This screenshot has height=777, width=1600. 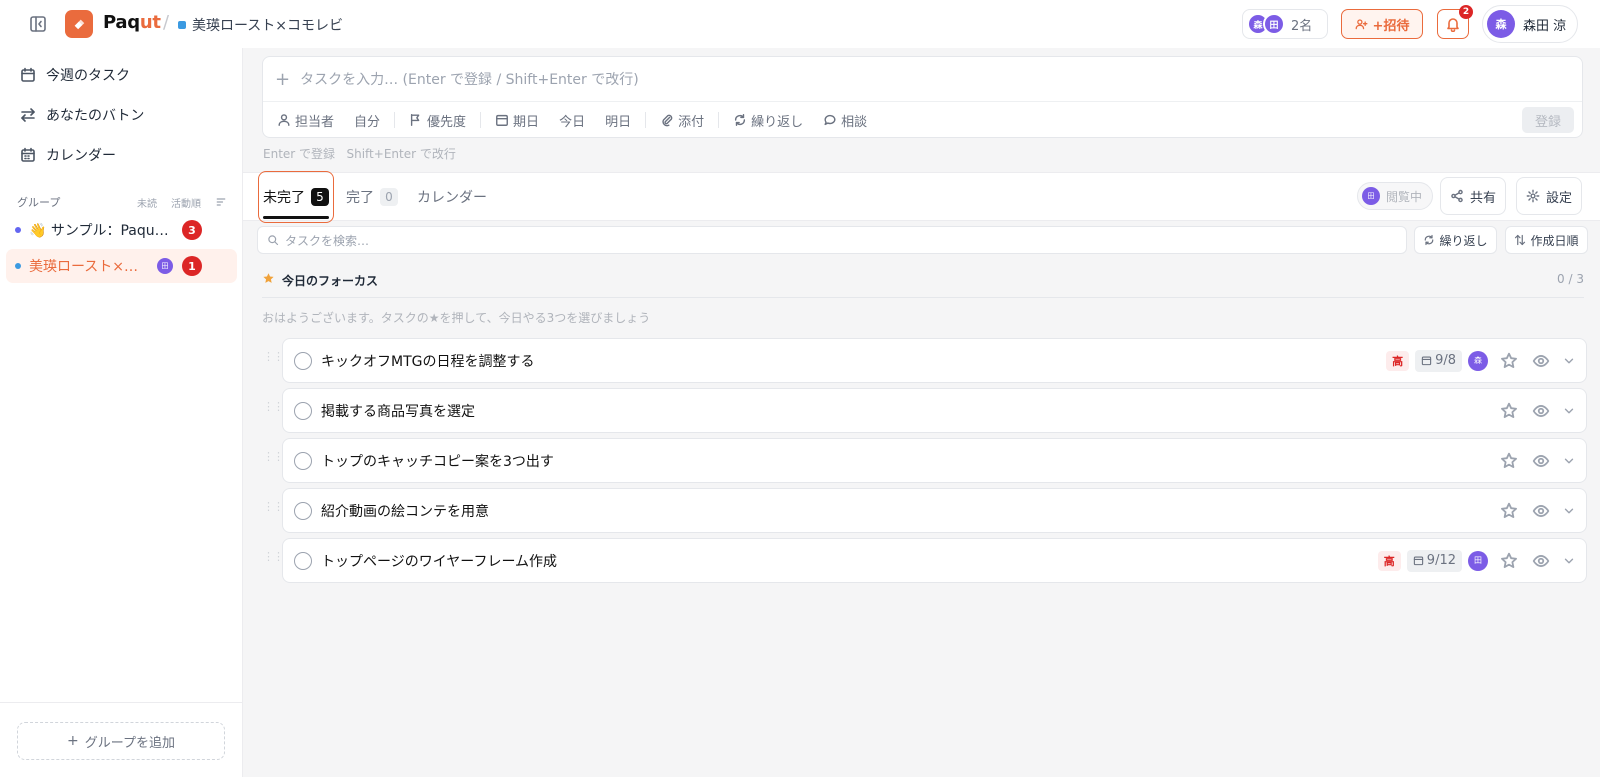 What do you see at coordinates (260, 25) in the screenshot?
I see `breadcrumb: 美瑛ロースト×コモレビ` at bounding box center [260, 25].